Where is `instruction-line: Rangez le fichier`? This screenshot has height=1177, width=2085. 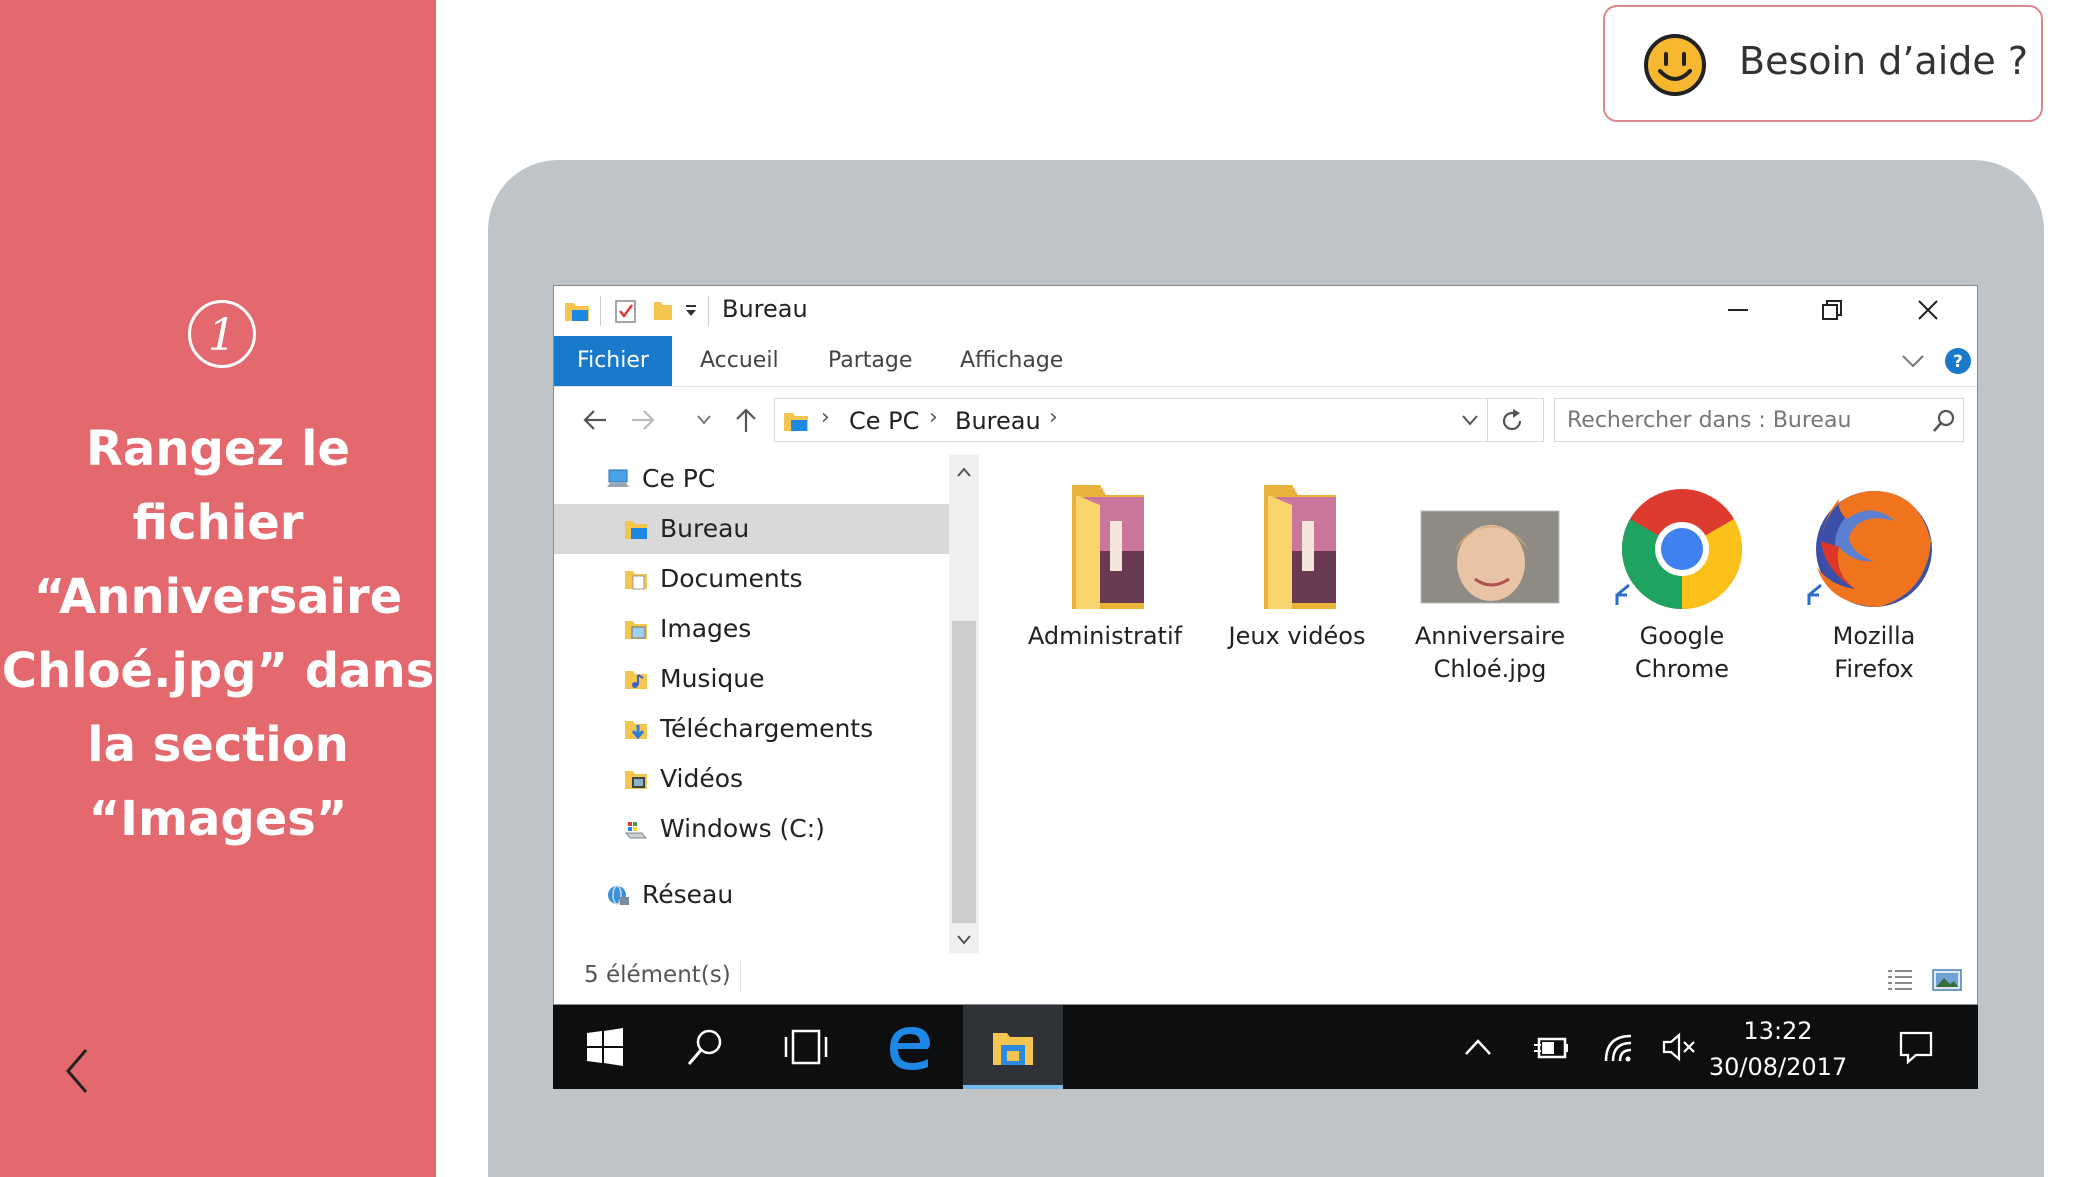
instruction-line: Rangez le fichier is located at coordinates (218, 486).